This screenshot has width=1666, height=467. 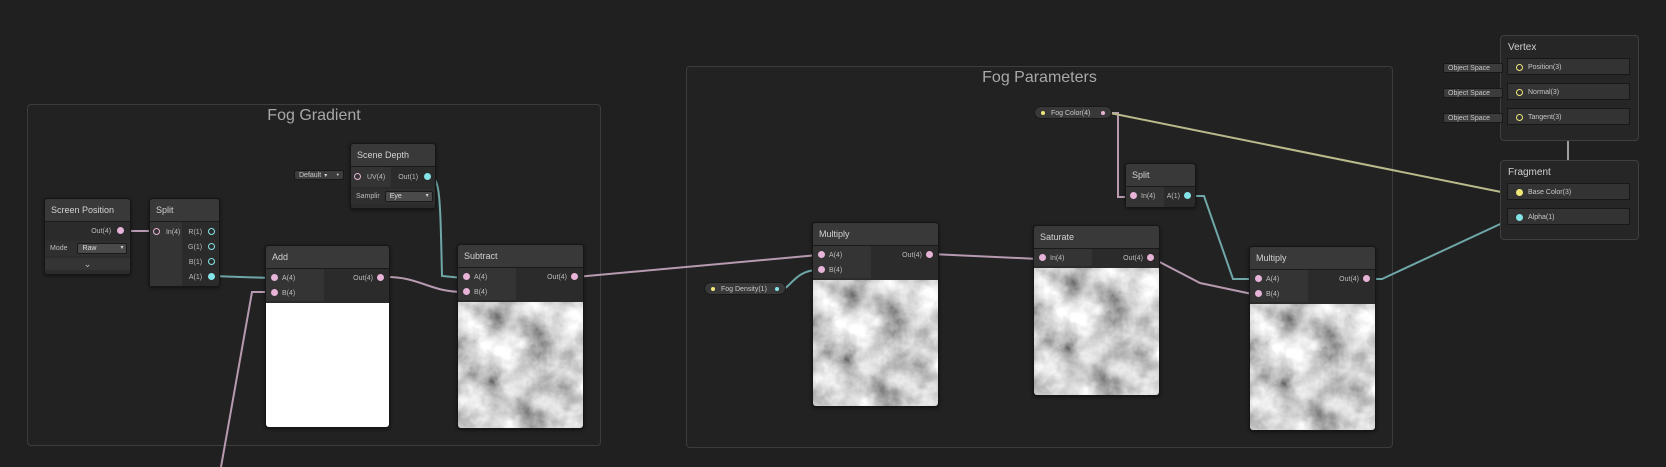 I want to click on block-label: Alpha(1), so click(x=1541, y=217).